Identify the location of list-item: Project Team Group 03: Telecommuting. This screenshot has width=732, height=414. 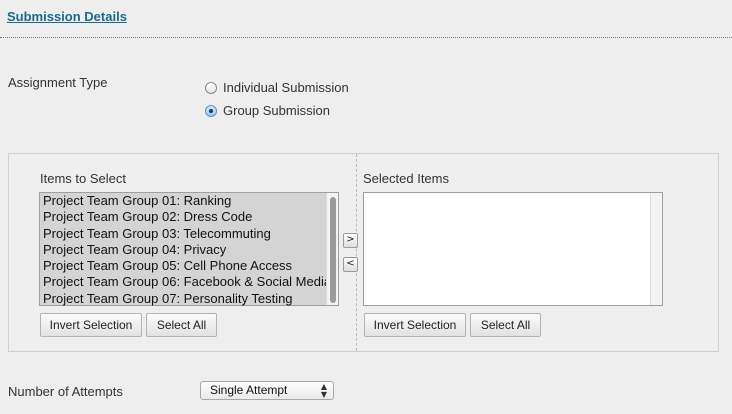
(189, 234).